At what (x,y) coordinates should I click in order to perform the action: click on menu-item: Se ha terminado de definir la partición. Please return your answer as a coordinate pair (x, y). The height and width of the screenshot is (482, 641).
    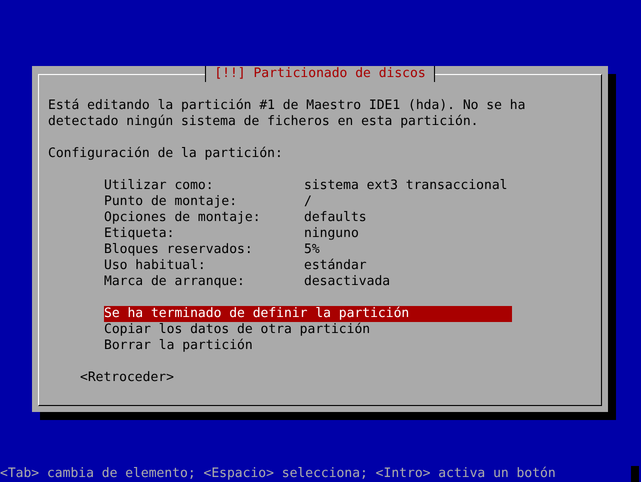
    Looking at the image, I should click on (308, 314).